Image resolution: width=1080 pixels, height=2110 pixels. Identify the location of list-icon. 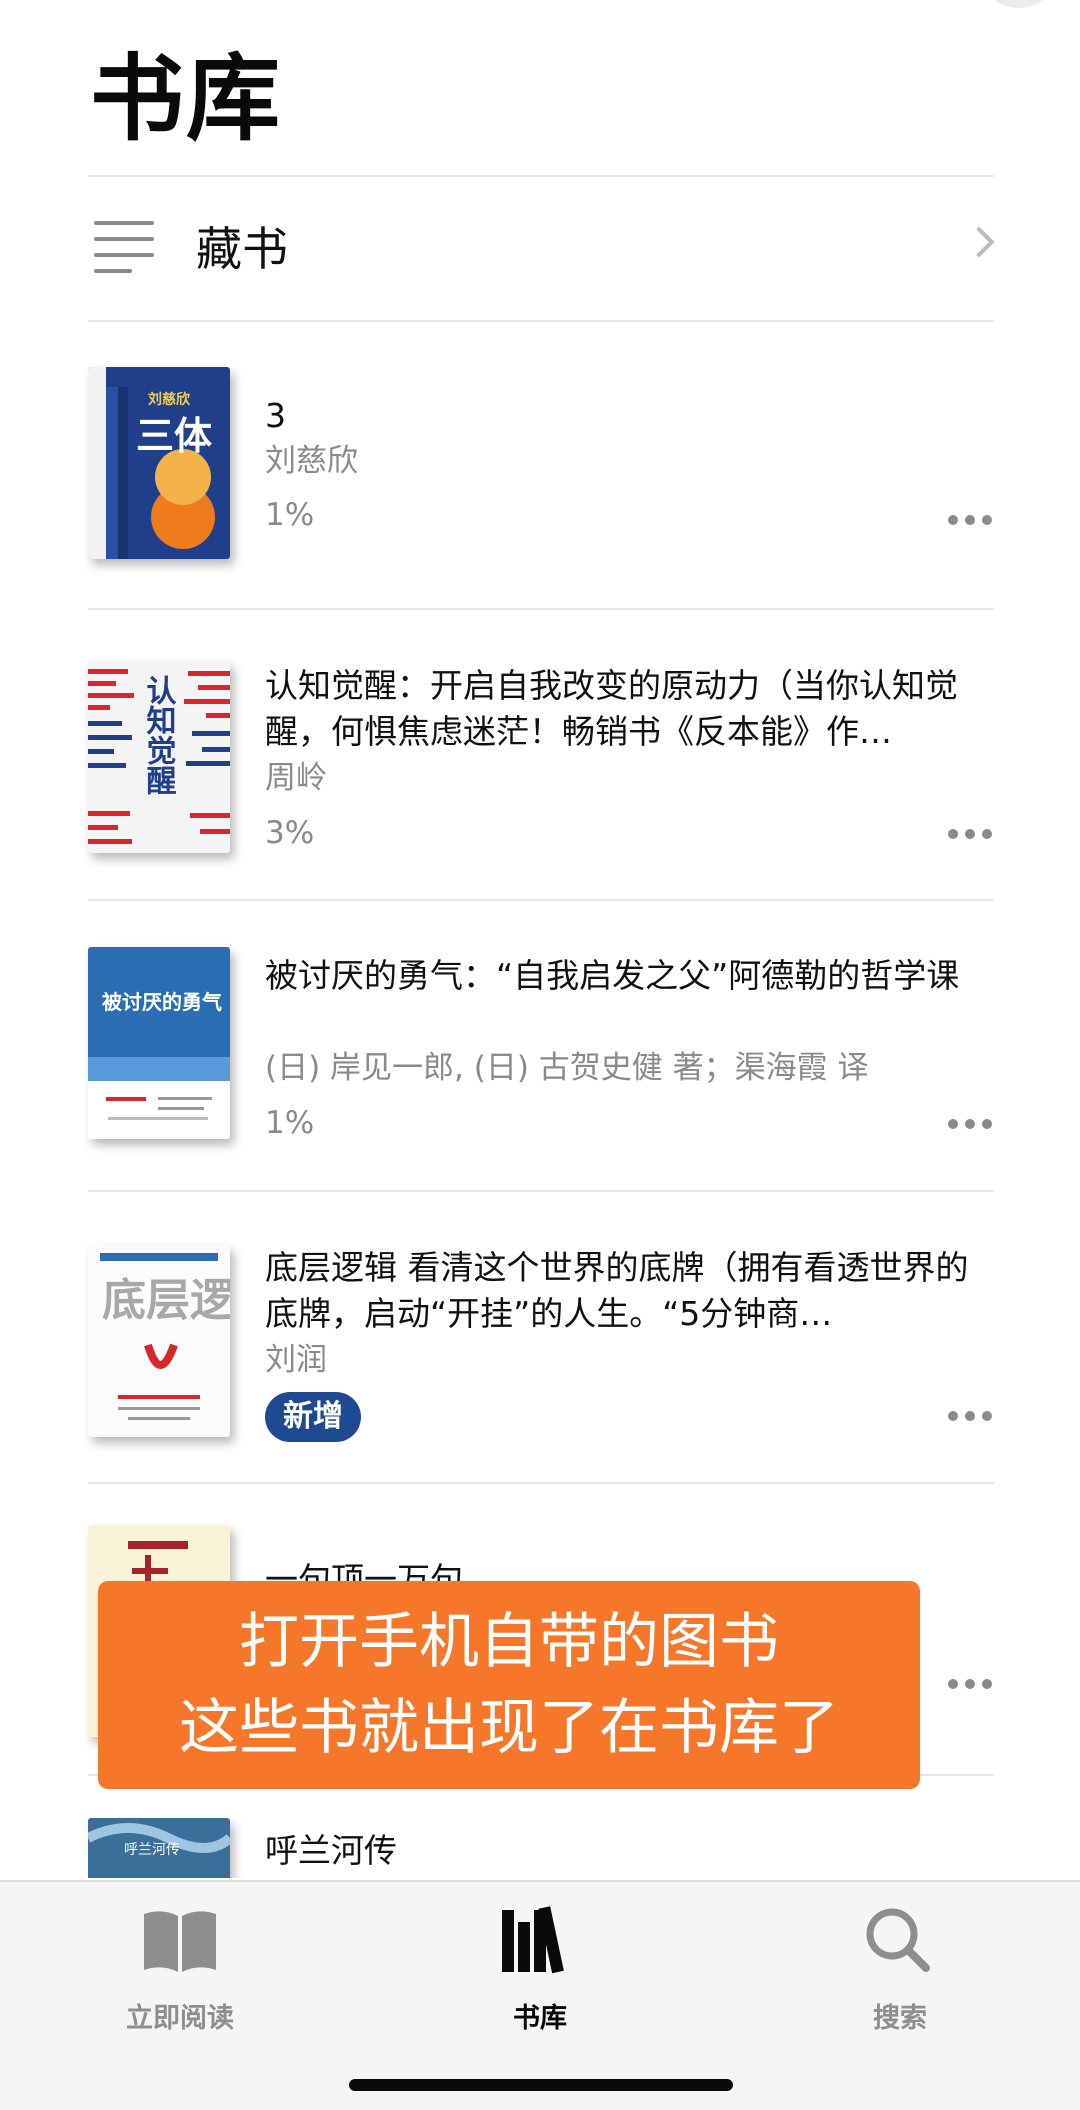
(124, 247).